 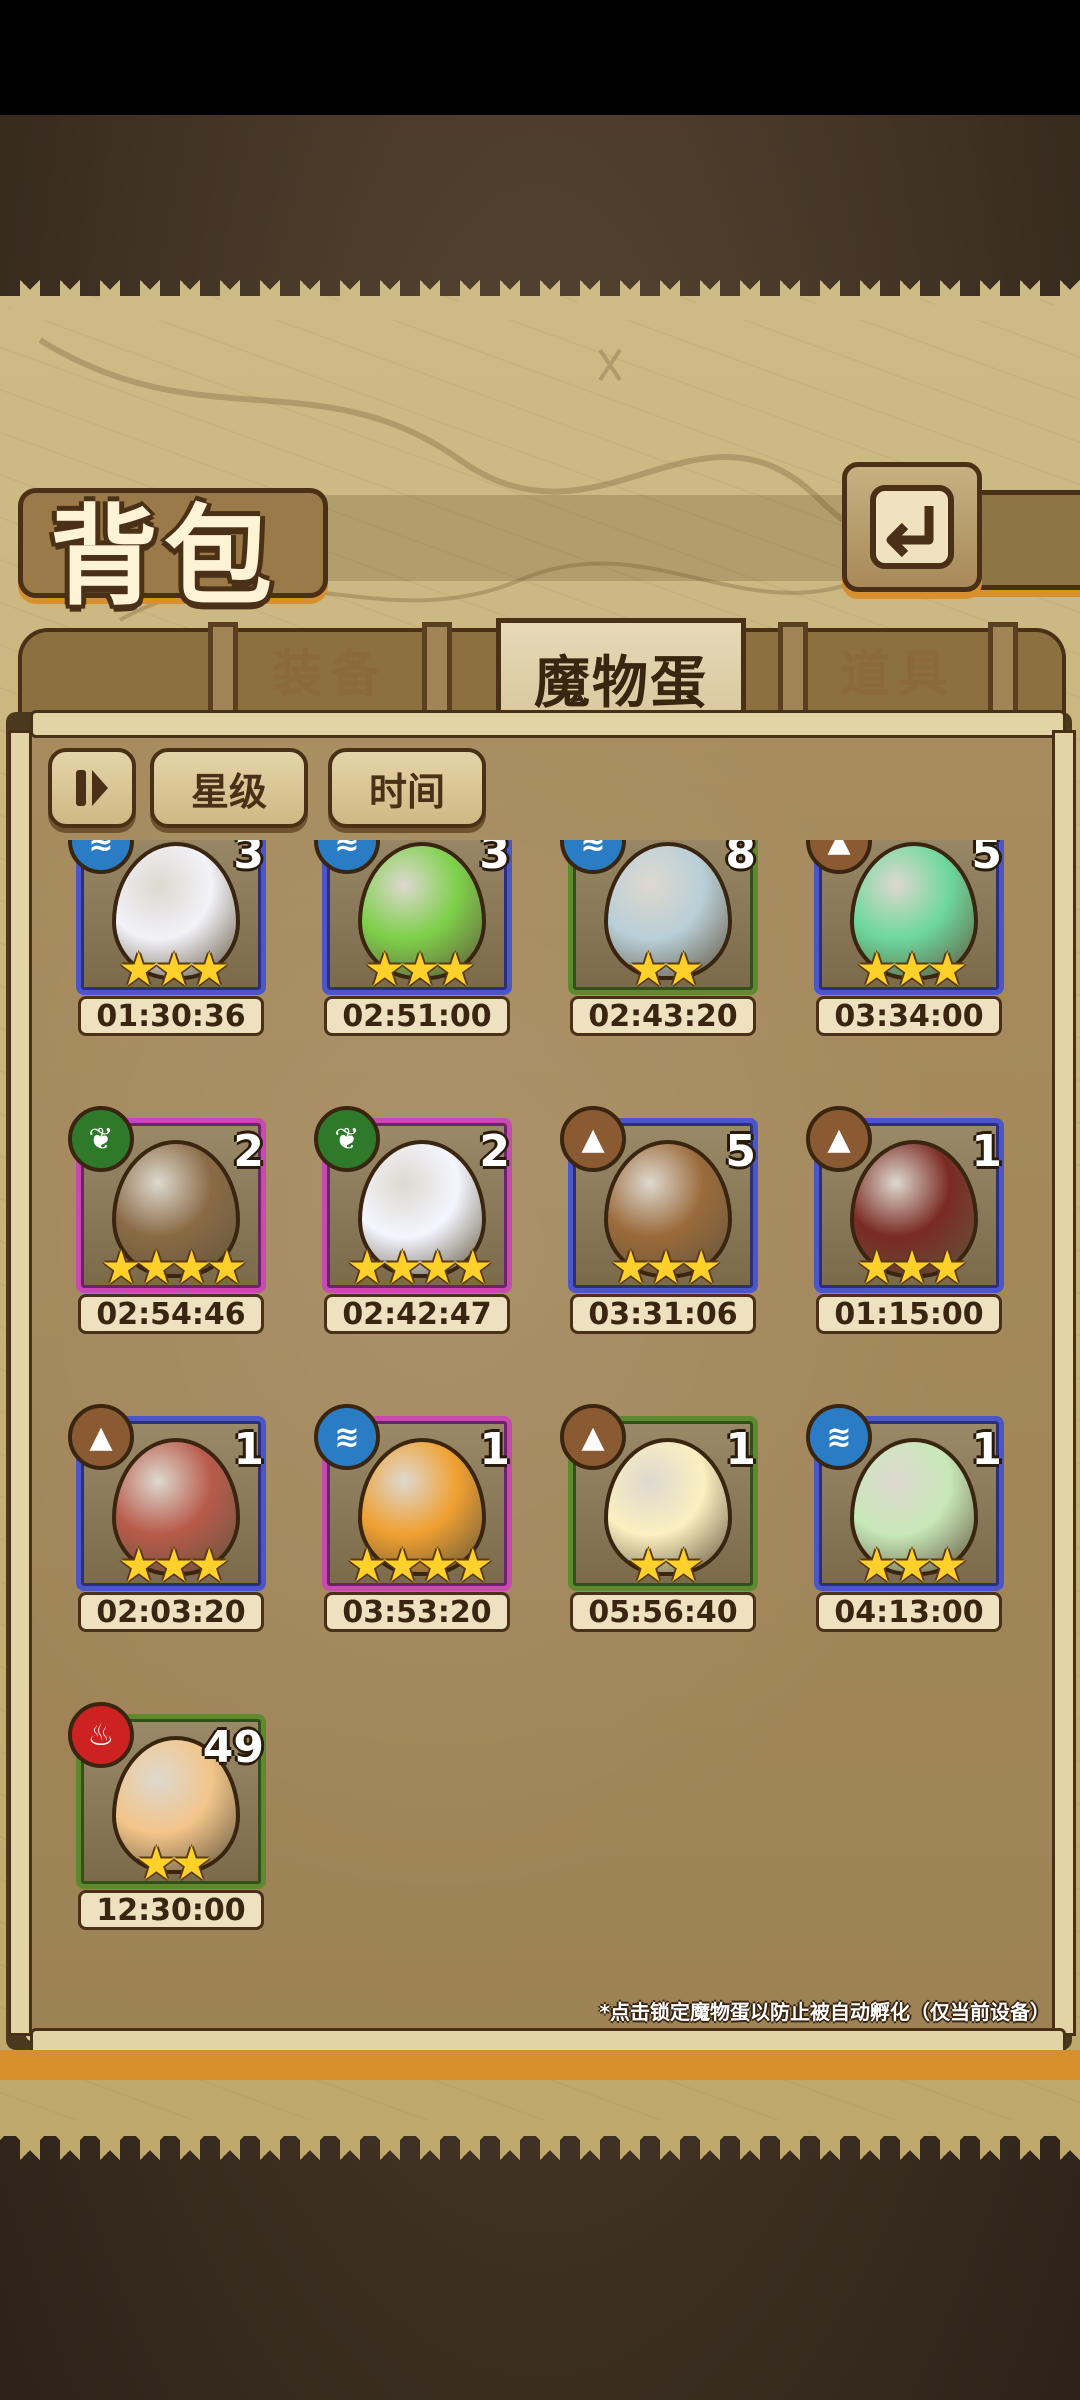 What do you see at coordinates (911, 940) in the screenshot?
I see `egg-card: ▲ 5 ★★★ 03:34:00` at bounding box center [911, 940].